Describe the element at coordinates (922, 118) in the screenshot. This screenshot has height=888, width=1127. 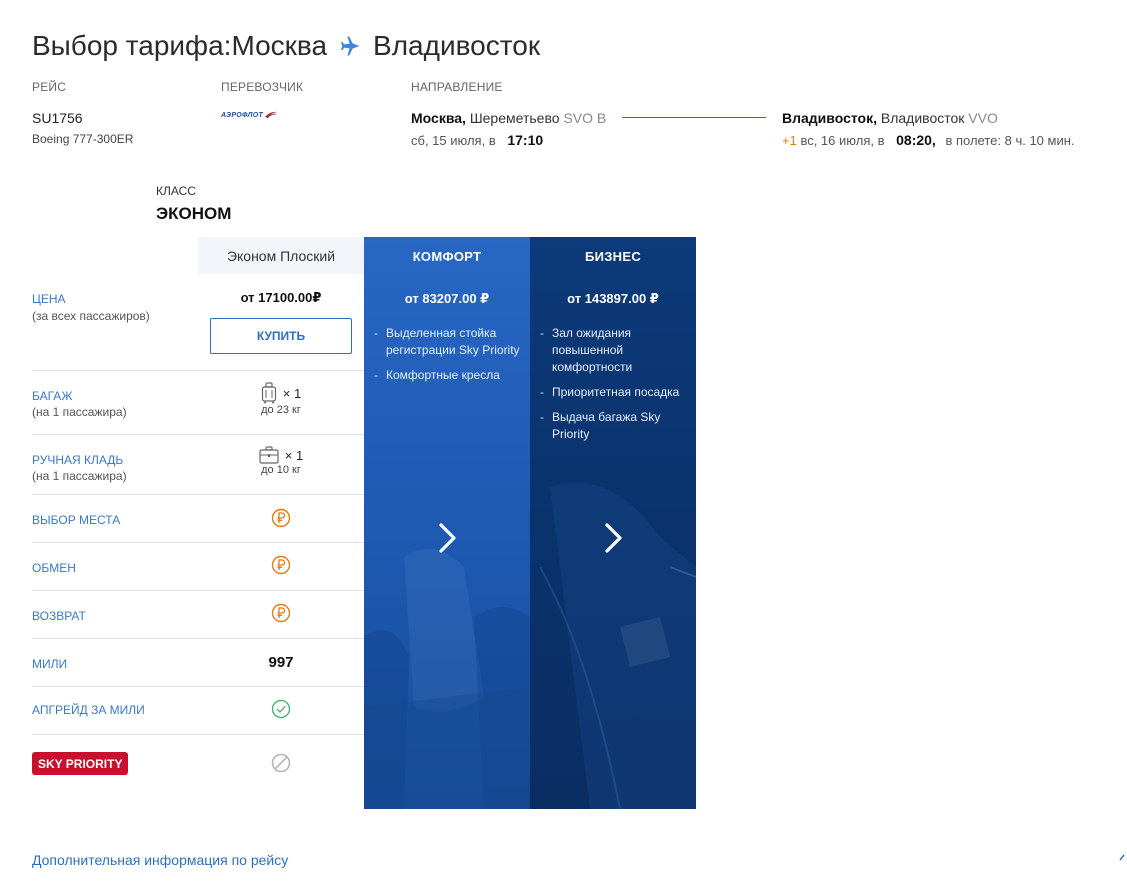
I see `arrival-airport: Владивосток` at that location.